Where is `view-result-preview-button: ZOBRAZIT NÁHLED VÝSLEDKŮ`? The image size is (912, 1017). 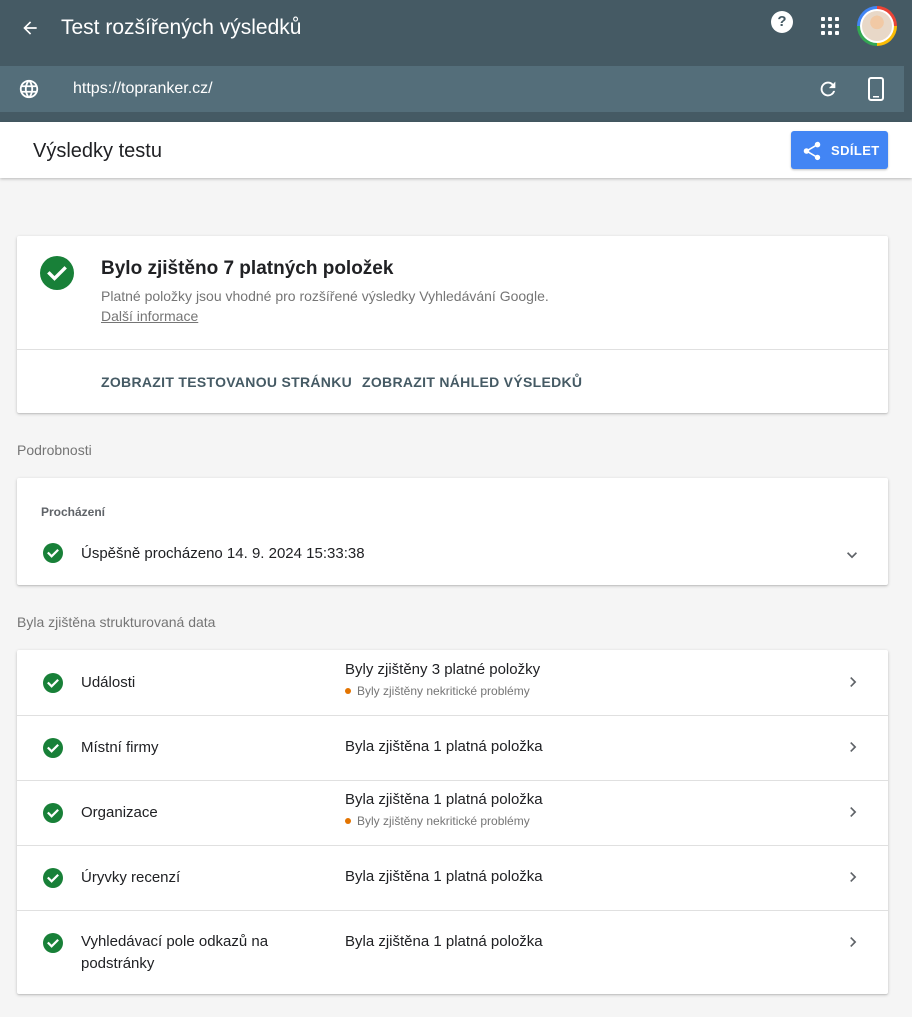 view-result-preview-button: ZOBRAZIT NÁHLED VÝSLEDKŮ is located at coordinates (472, 382).